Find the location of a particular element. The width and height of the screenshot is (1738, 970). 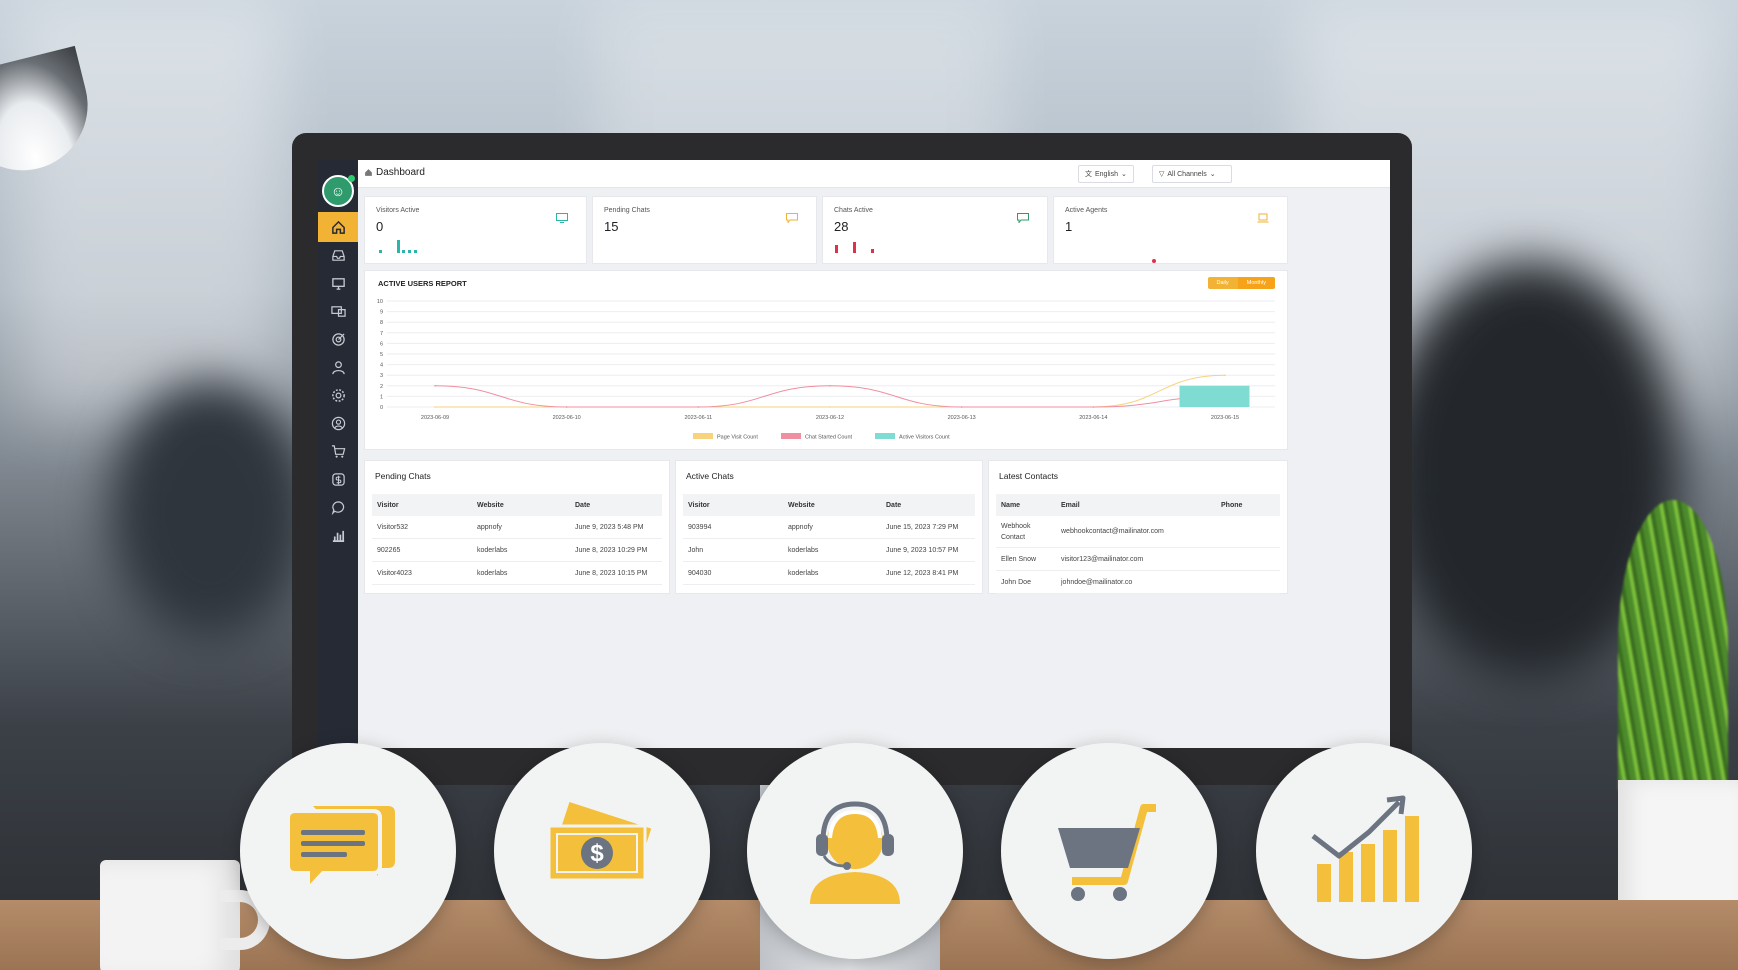

sidebar-item-billing is located at coordinates (338, 479).